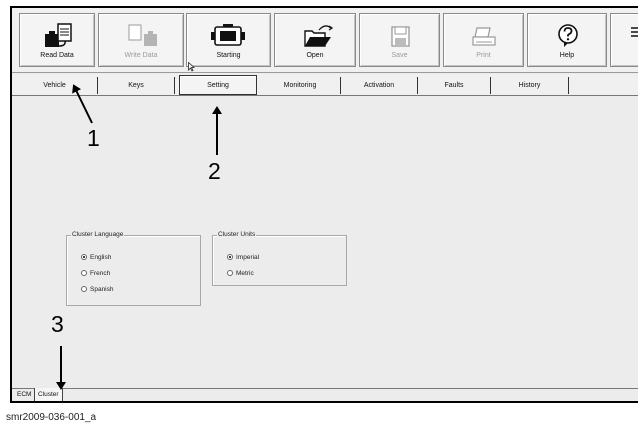 Image resolution: width=638 pixels, height=429 pixels. What do you see at coordinates (51, 417) in the screenshot?
I see `figure-caption: smr2009-036-001_a` at bounding box center [51, 417].